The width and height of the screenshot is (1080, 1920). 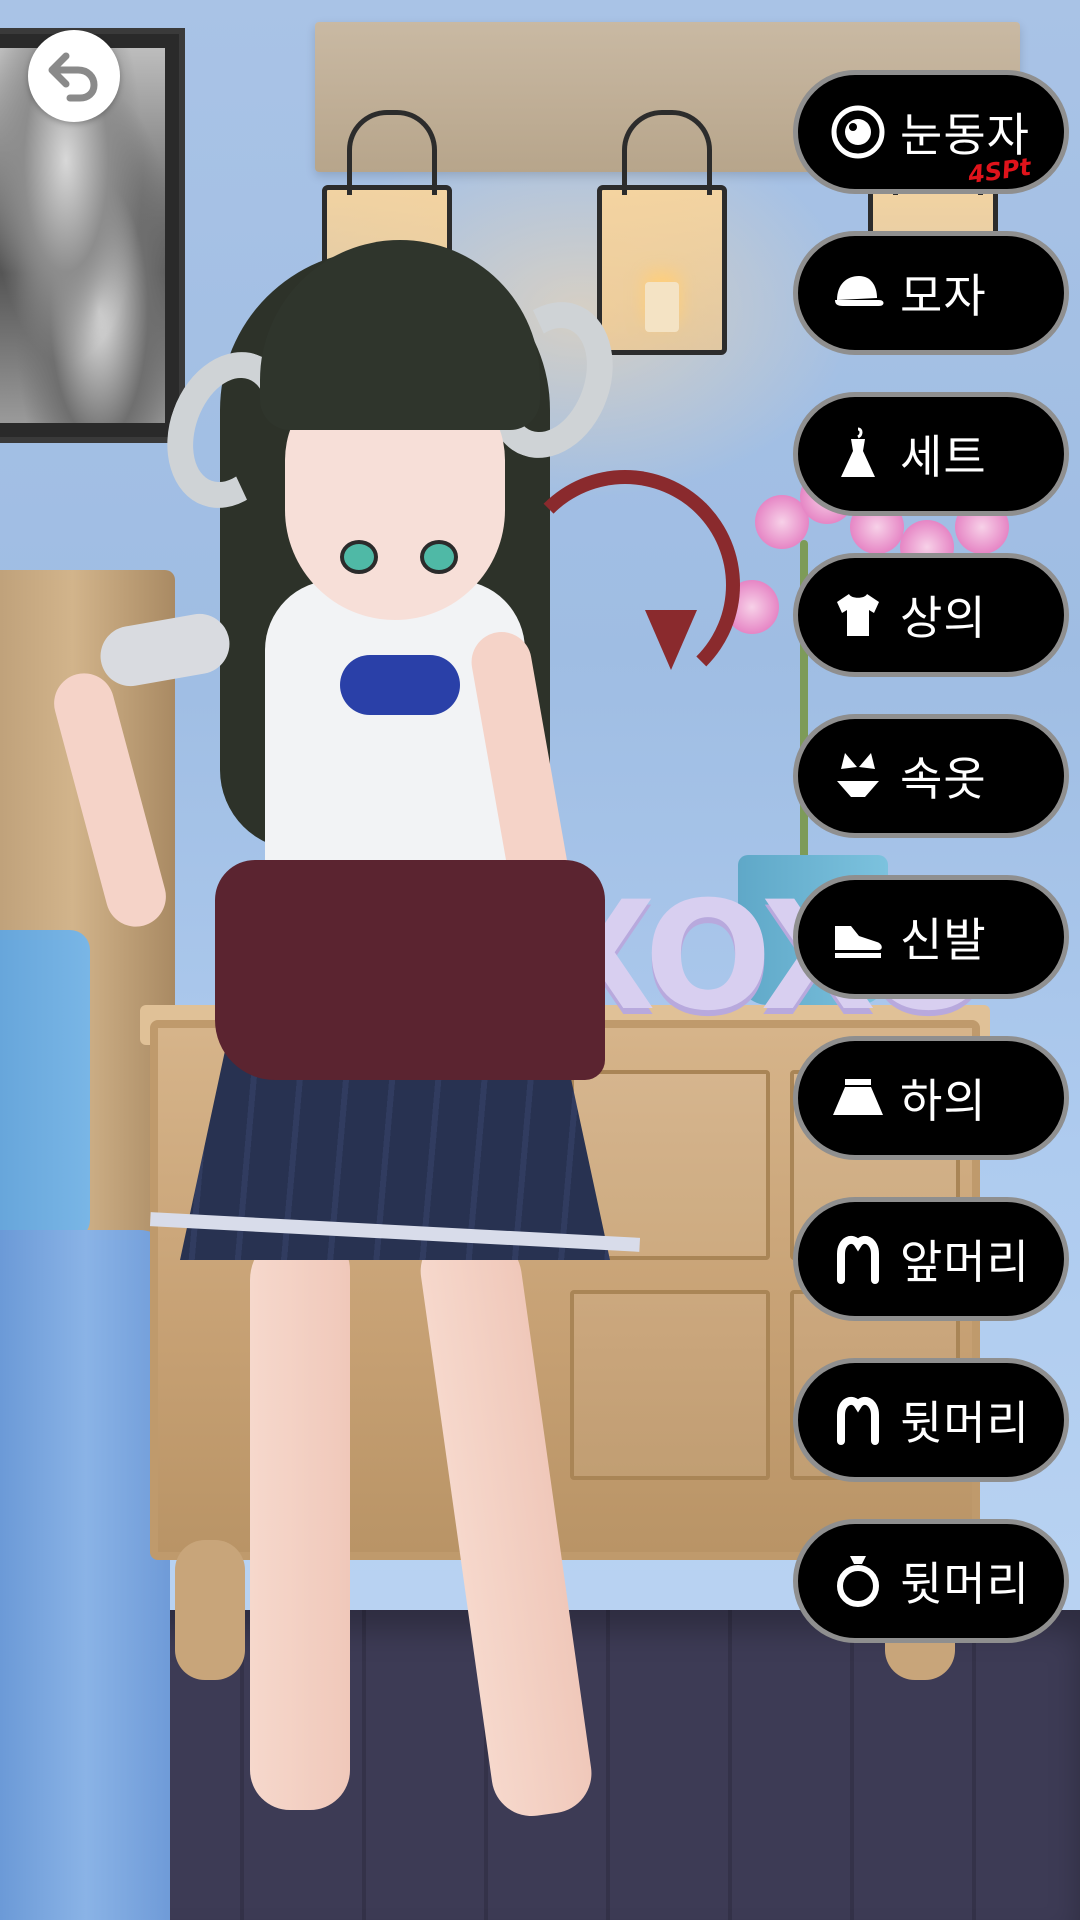 I want to click on back-arrow-icon, so click(x=73, y=77).